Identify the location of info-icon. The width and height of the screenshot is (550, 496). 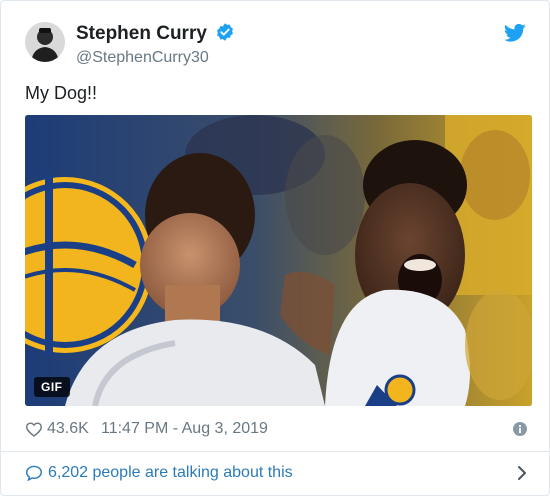
(520, 429).